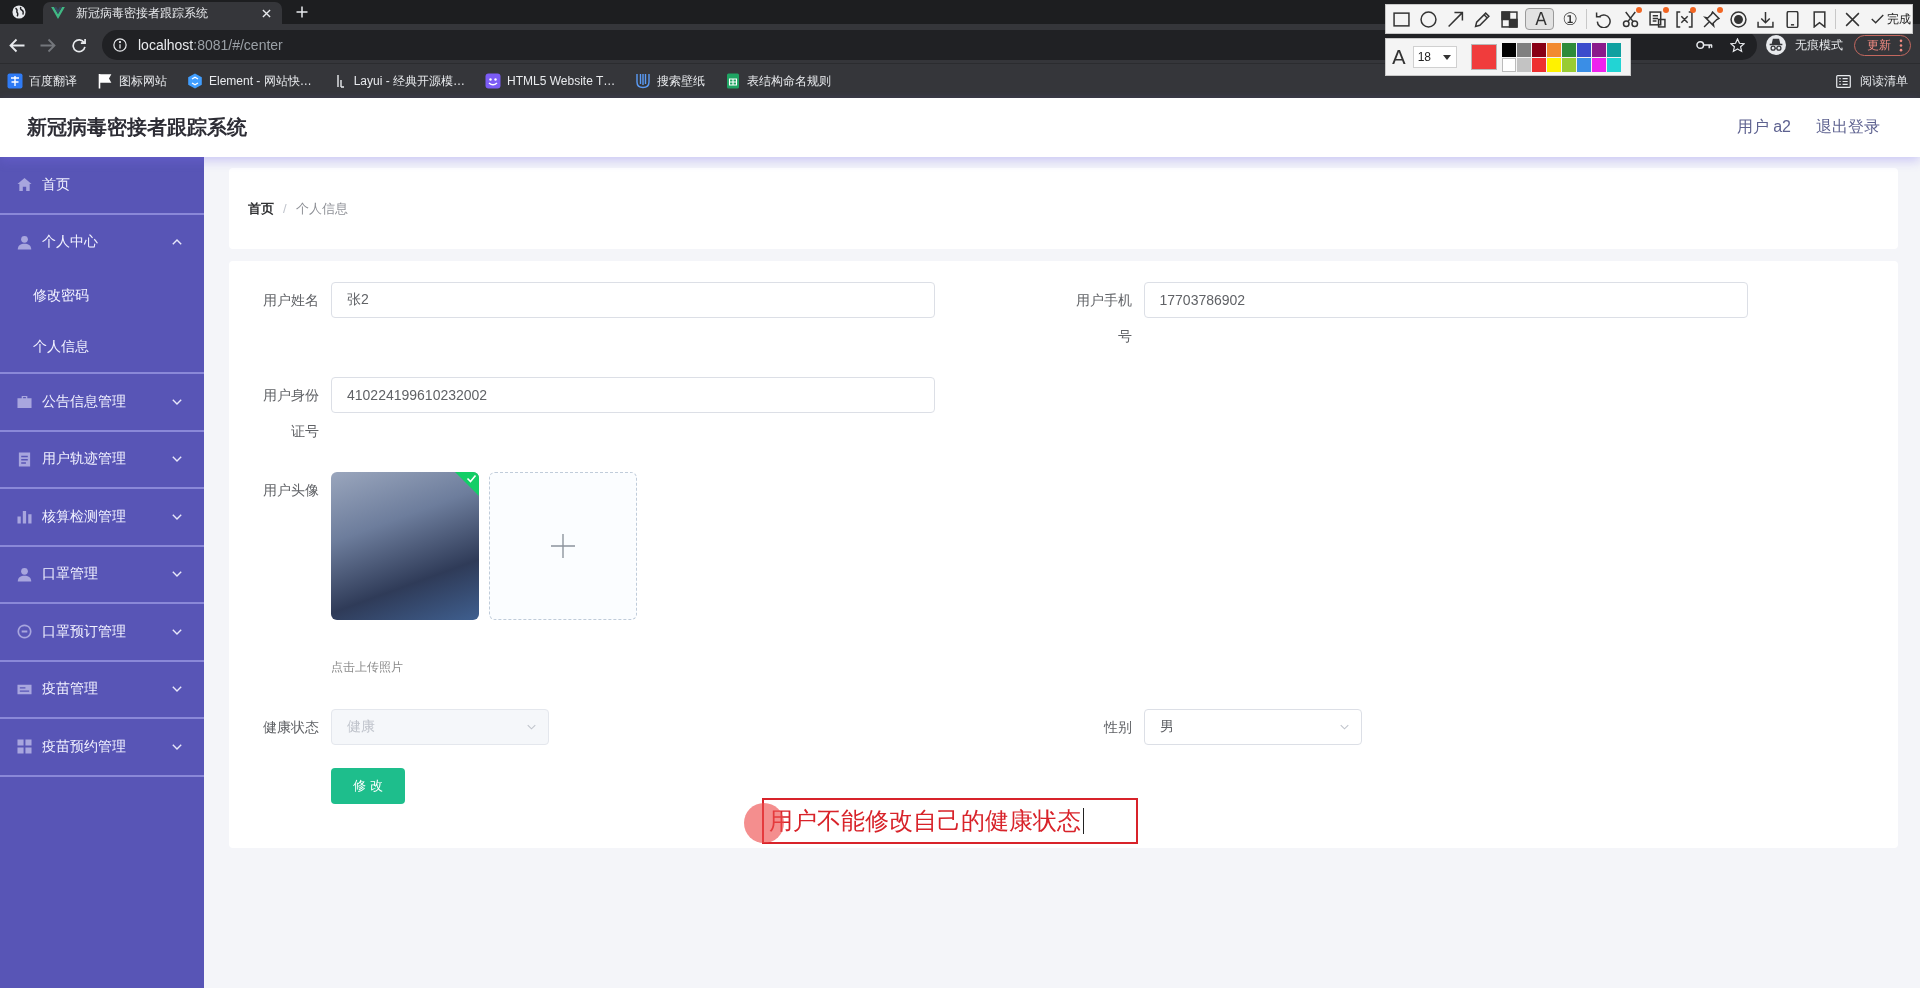  Describe the element at coordinates (1539, 19) in the screenshot. I see `text-tool-button: A` at that location.